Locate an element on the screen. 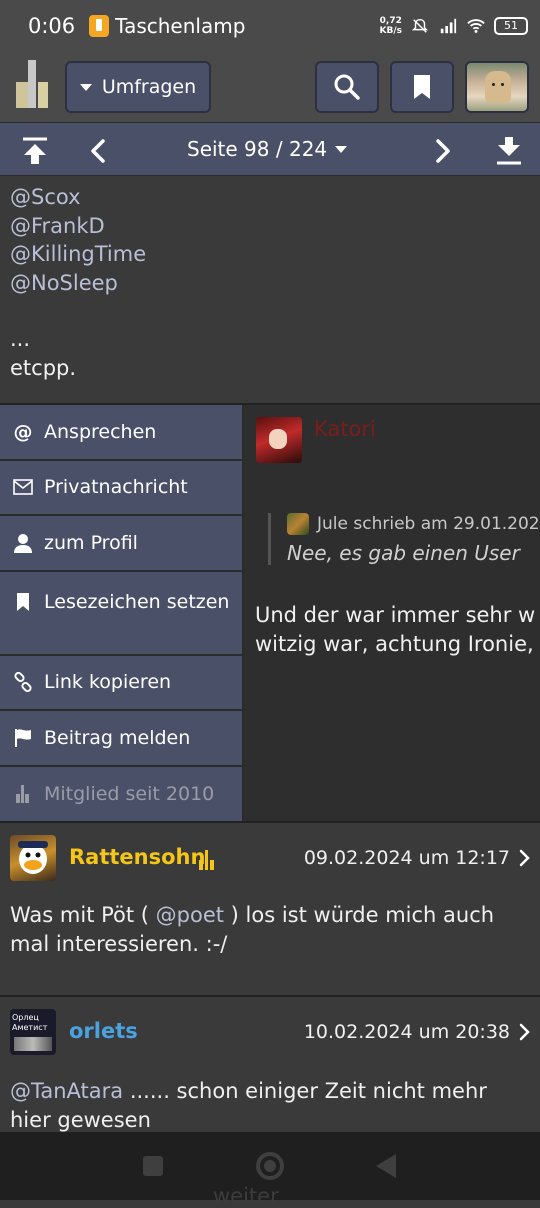 Image resolution: width=540 pixels, height=1208 pixels. menu-item-beitrag-melden: Beitrag melden is located at coordinates (122, 739).